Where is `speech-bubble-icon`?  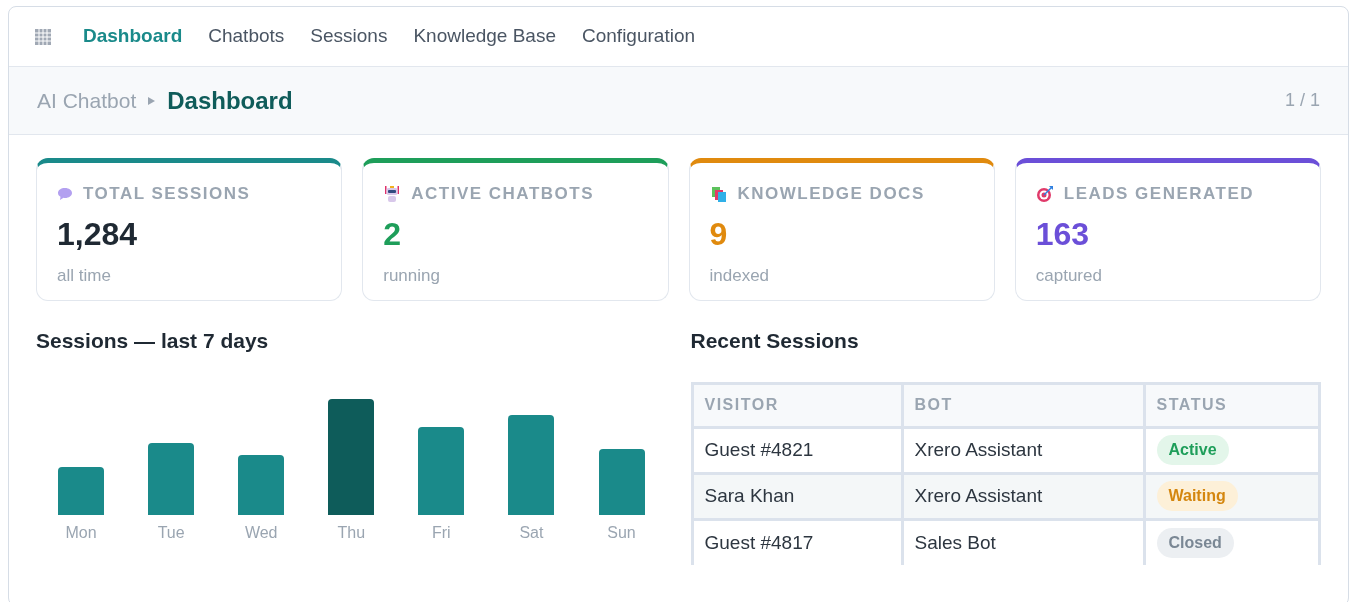
speech-bubble-icon is located at coordinates (65, 193).